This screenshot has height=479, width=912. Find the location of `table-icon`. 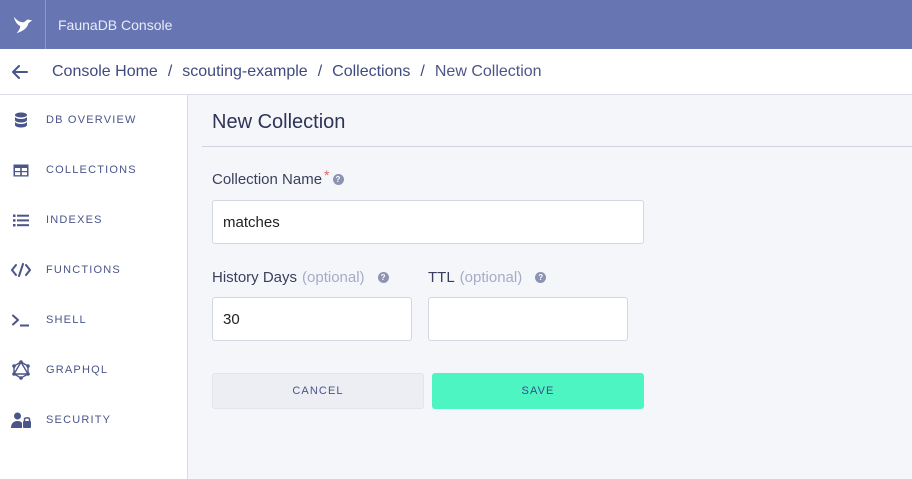

table-icon is located at coordinates (21, 170).